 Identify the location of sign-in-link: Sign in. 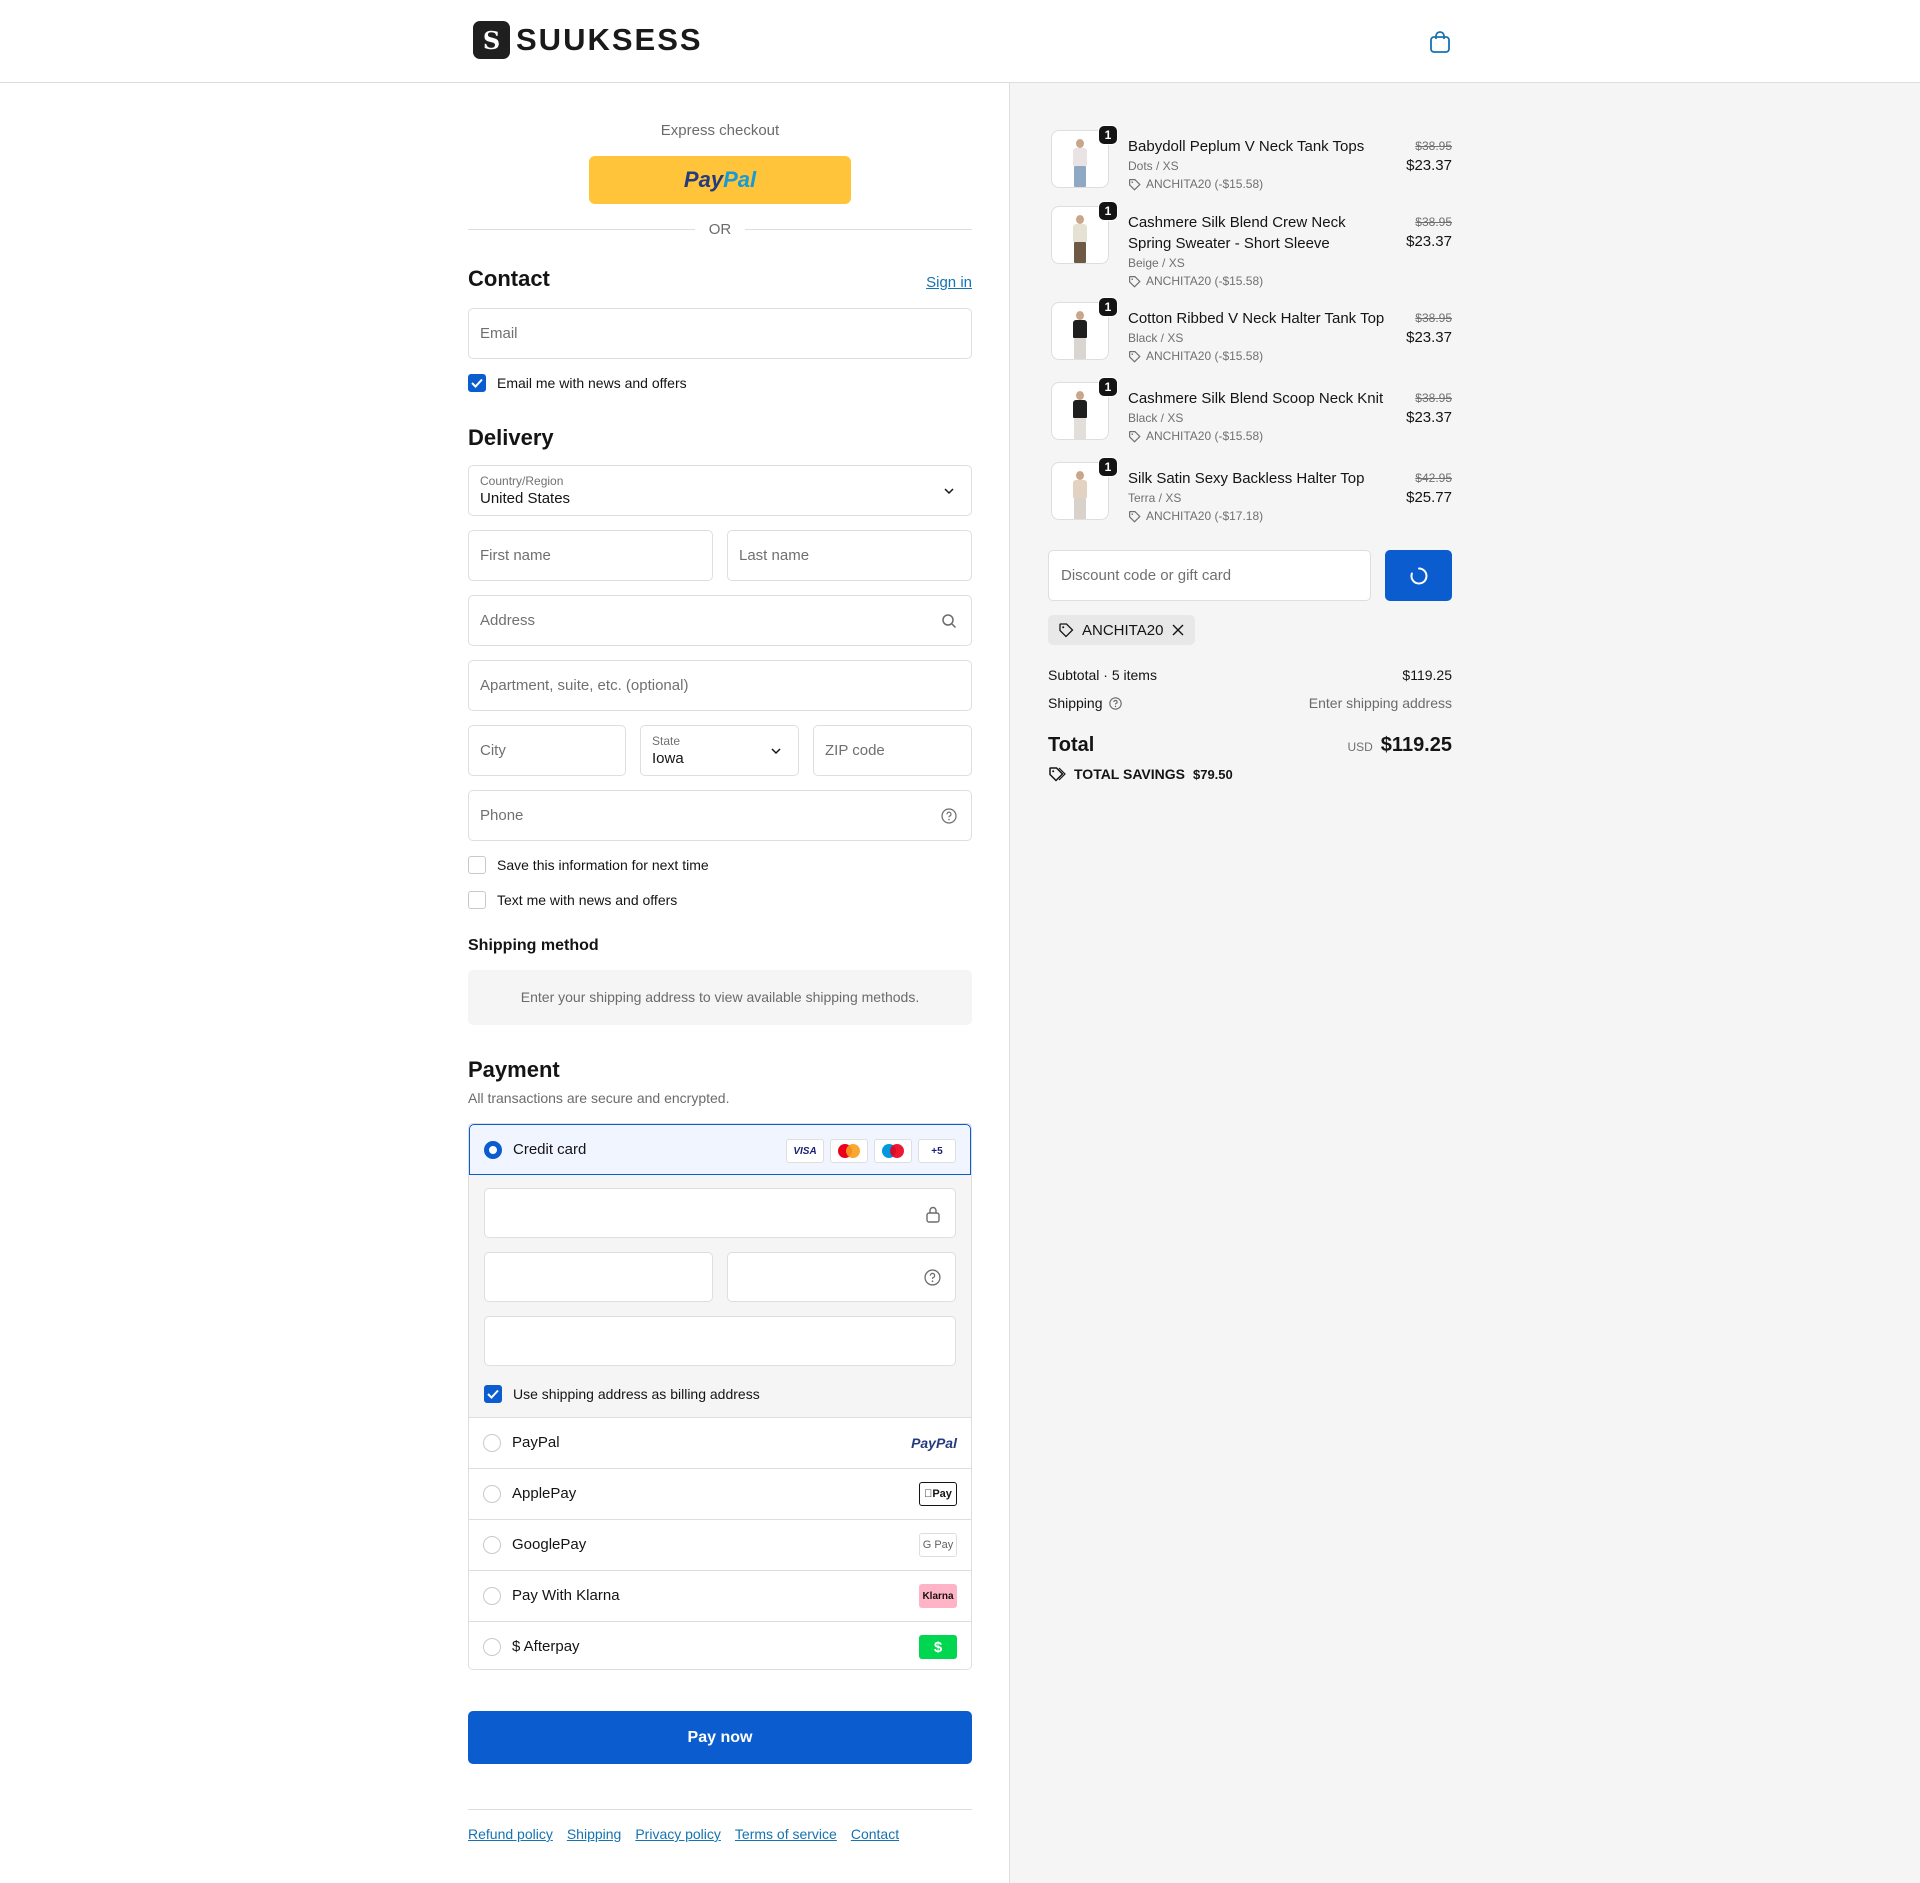
(949, 282).